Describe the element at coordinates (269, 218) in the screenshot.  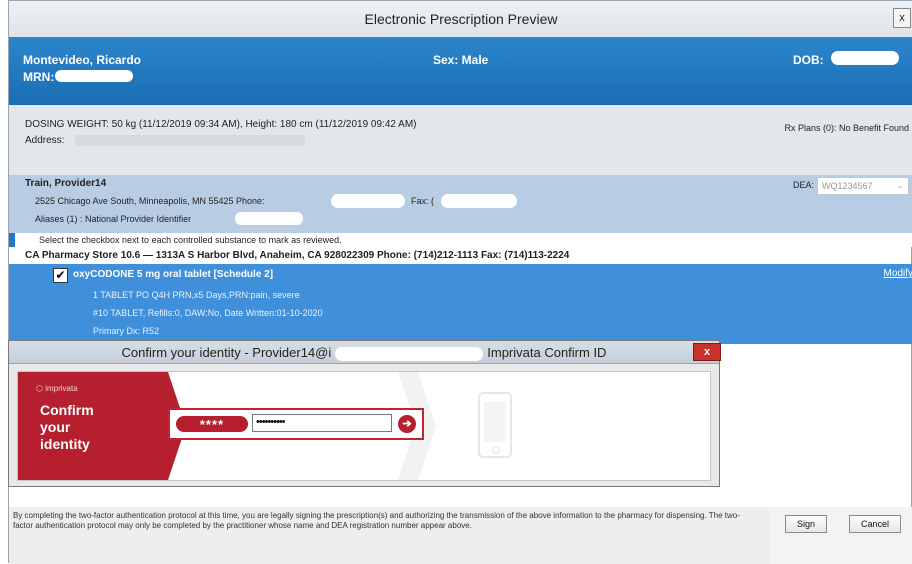
I see `npi-redacted` at that location.